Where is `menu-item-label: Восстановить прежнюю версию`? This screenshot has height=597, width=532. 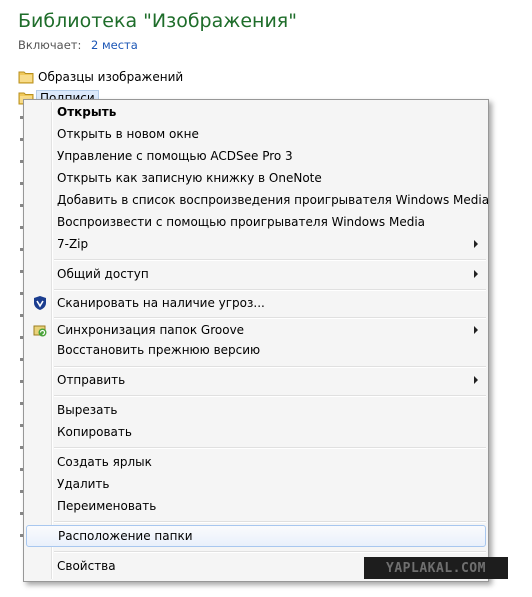
menu-item-label: Восстановить прежнюю версию is located at coordinates (159, 350).